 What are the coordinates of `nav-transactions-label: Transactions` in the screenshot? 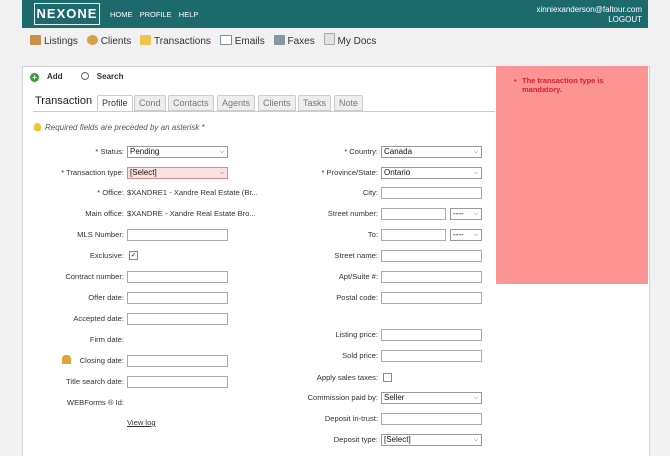 It's located at (182, 41).